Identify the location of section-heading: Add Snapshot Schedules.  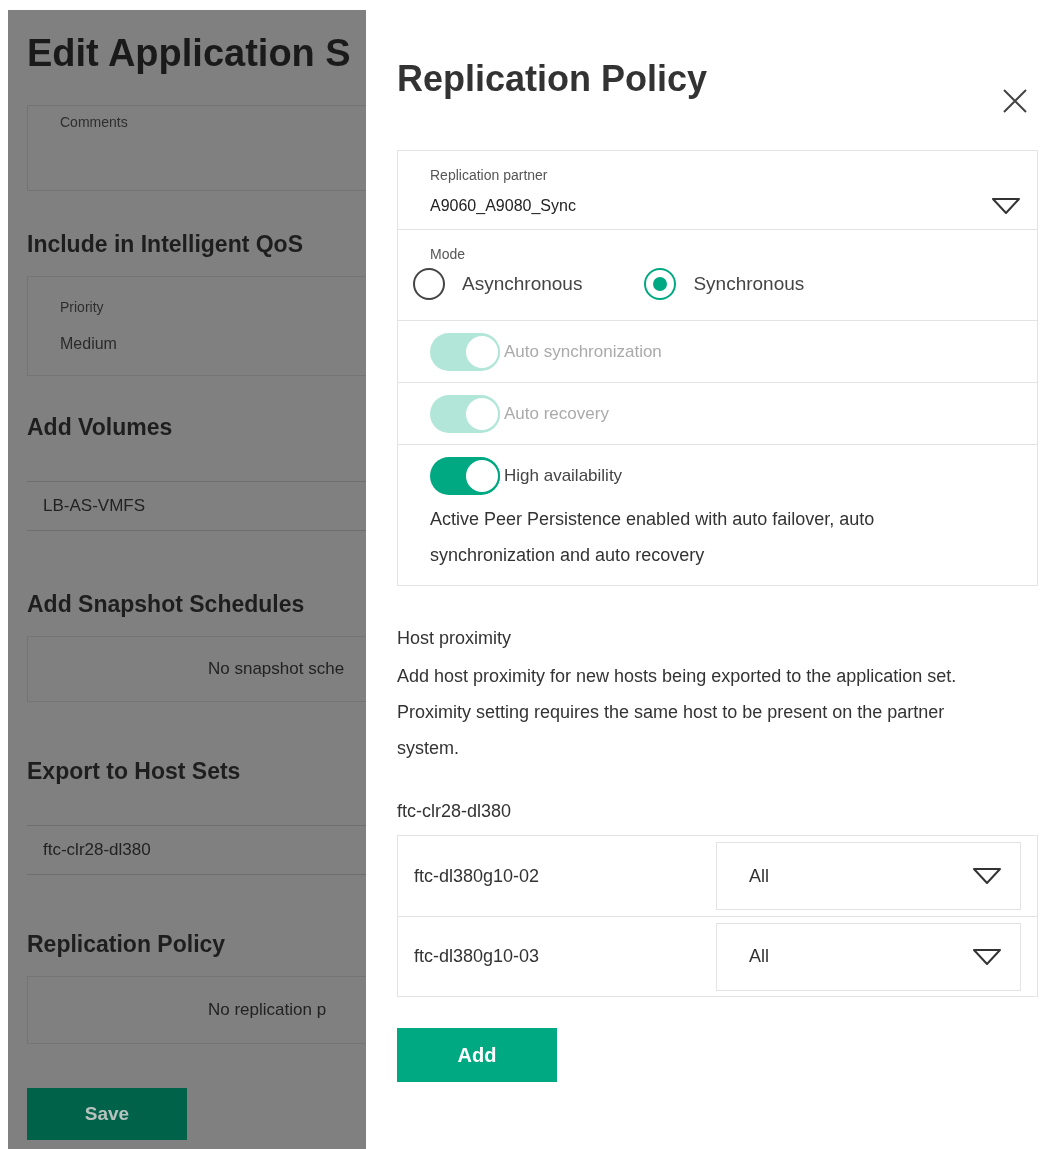
(166, 604).